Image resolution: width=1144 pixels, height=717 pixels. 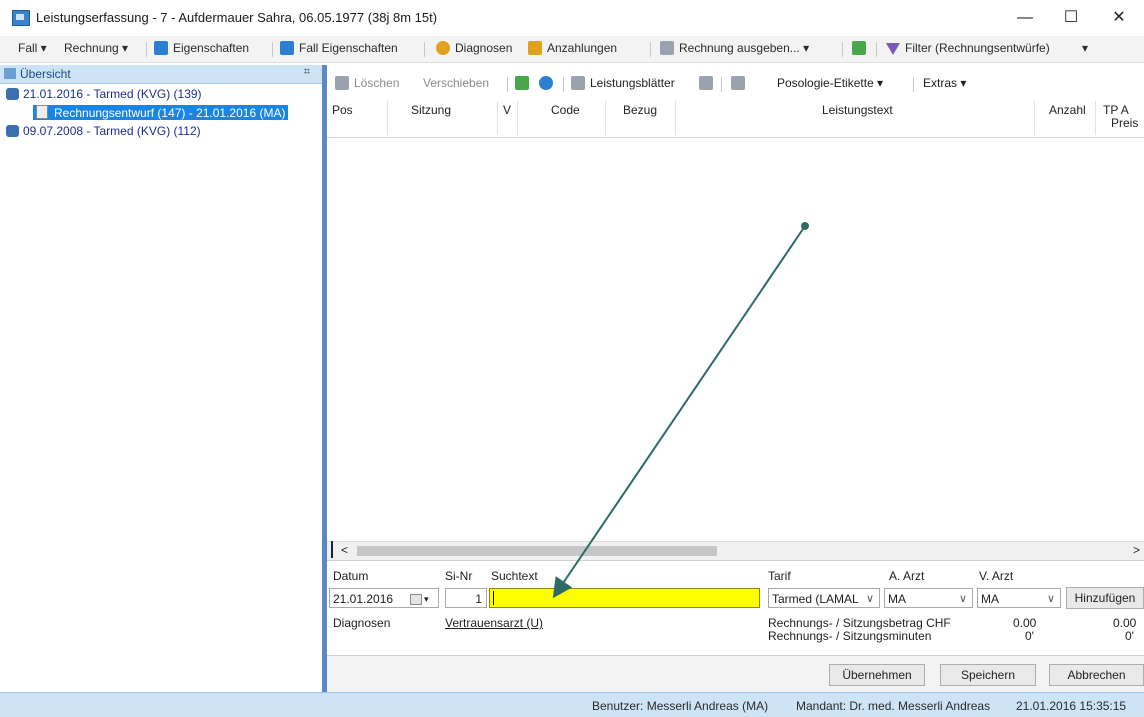 I want to click on suchtext-label: Suchtext, so click(x=514, y=576).